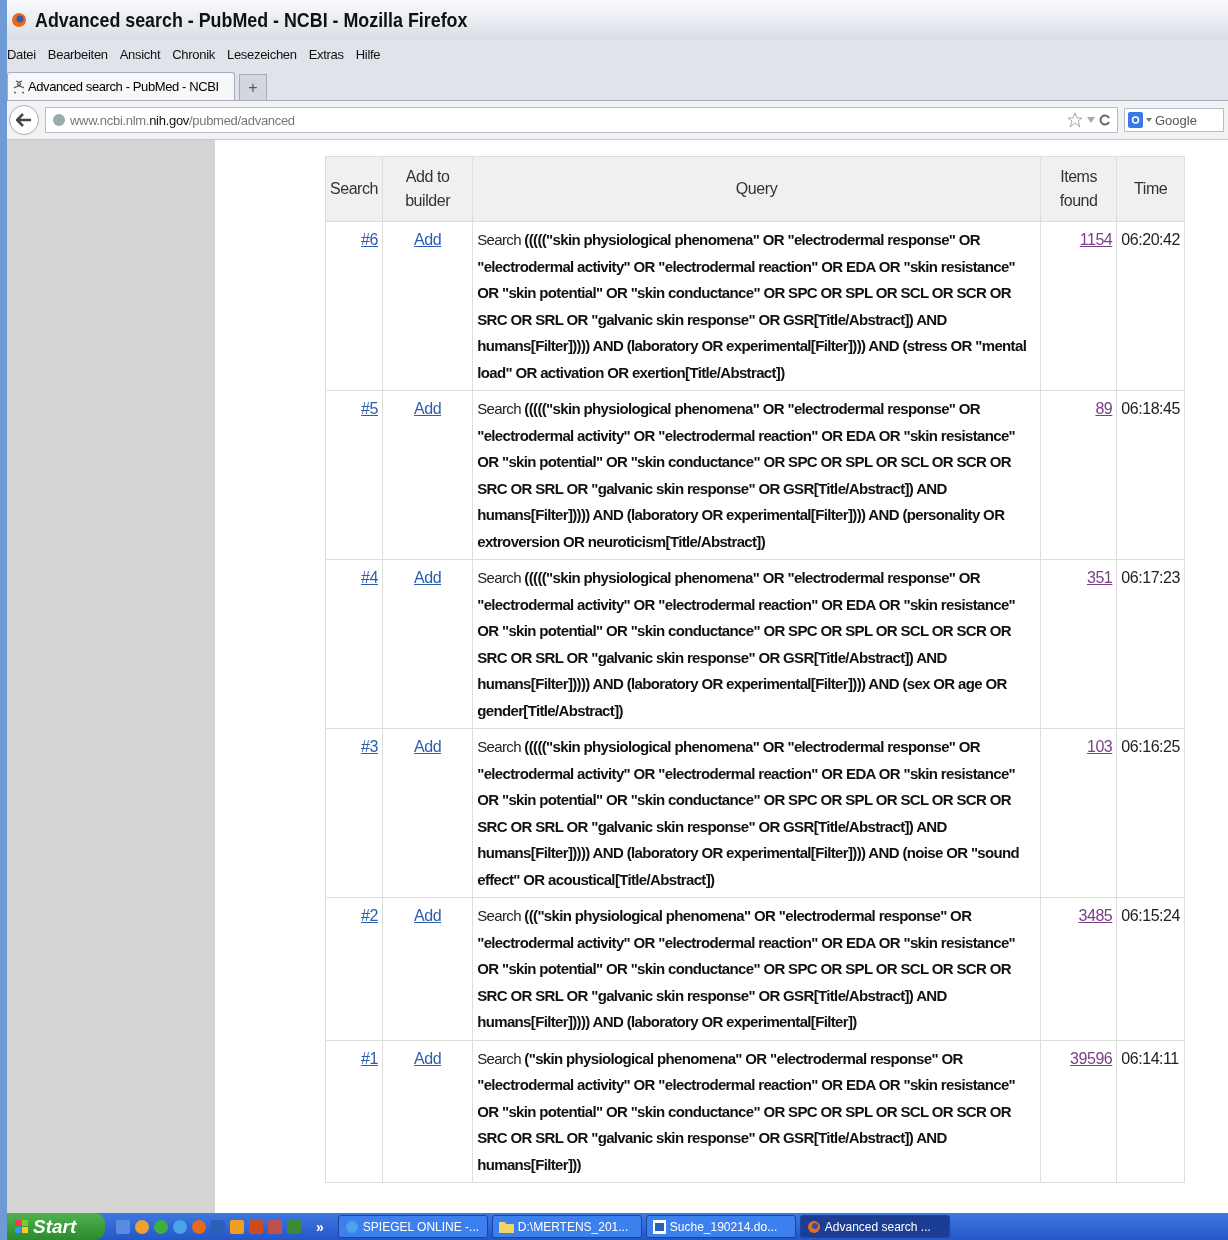  What do you see at coordinates (369, 239) in the screenshot?
I see `search-number-link: #6` at bounding box center [369, 239].